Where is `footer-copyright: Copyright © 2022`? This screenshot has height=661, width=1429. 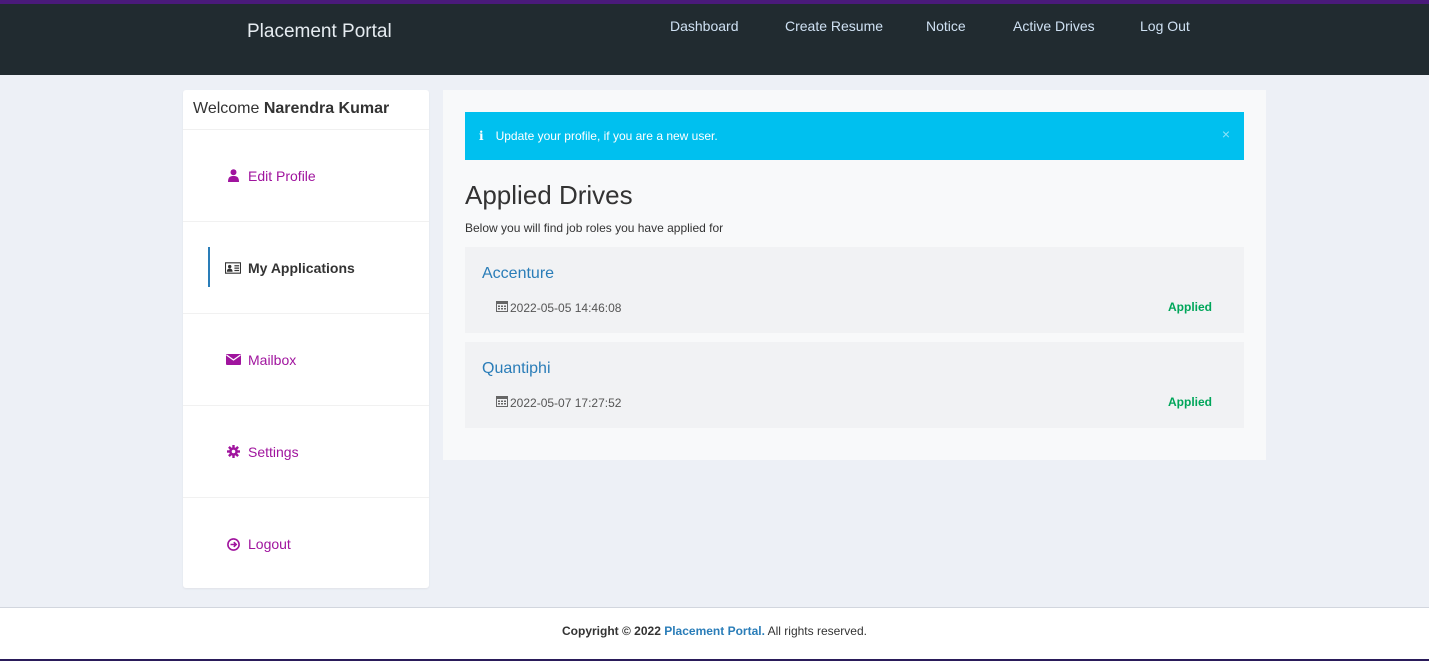
footer-copyright: Copyright © 2022 is located at coordinates (611, 631).